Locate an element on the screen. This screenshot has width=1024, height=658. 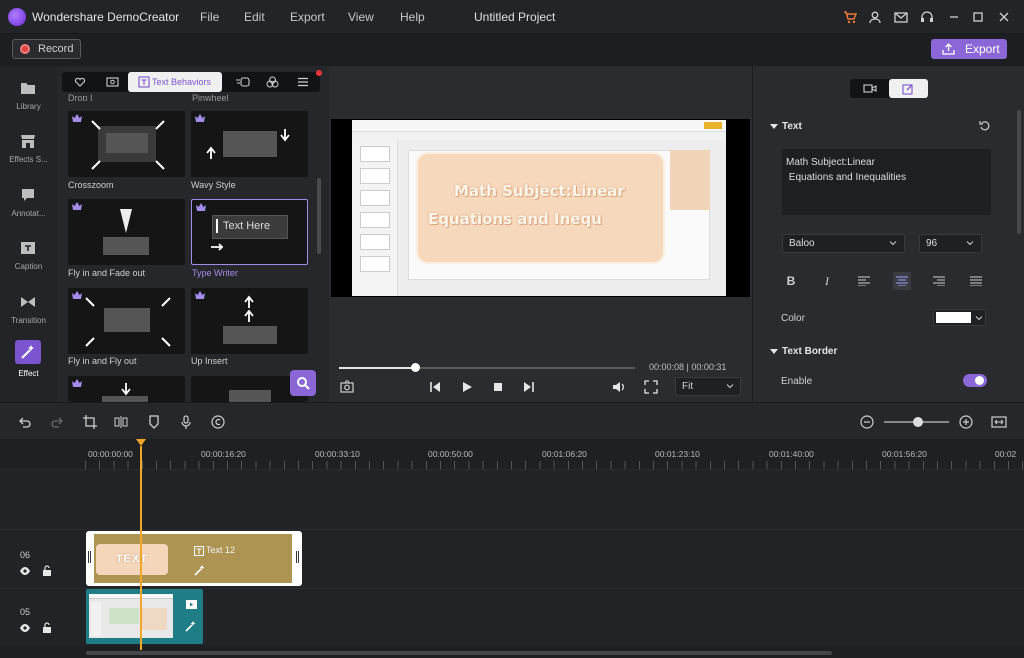
progress-knob is located at coordinates (415, 367).